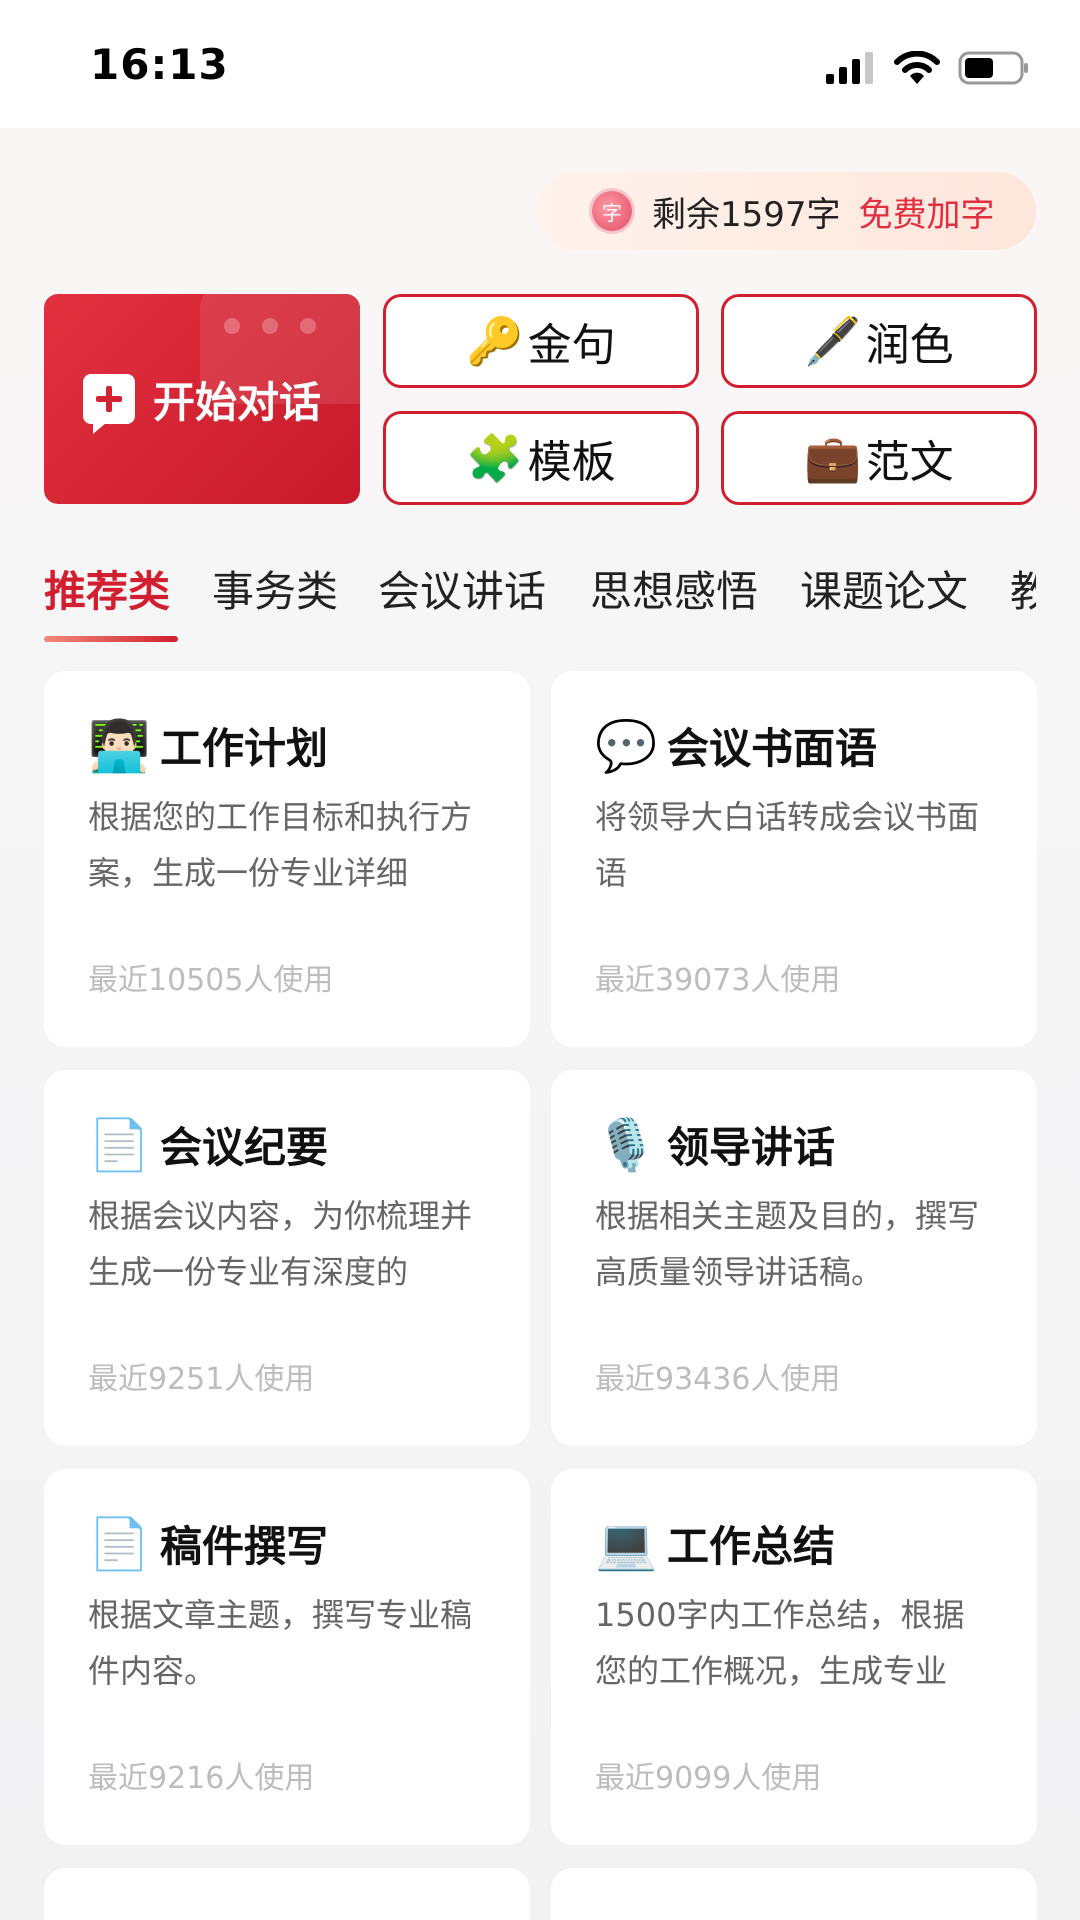 This screenshot has height=1920, width=1080. I want to click on signal-icon, so click(849, 68).